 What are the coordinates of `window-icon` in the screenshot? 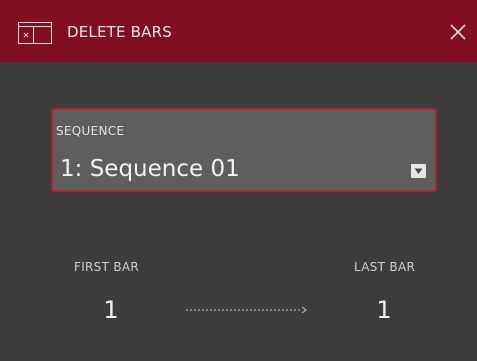 It's located at (35, 33).